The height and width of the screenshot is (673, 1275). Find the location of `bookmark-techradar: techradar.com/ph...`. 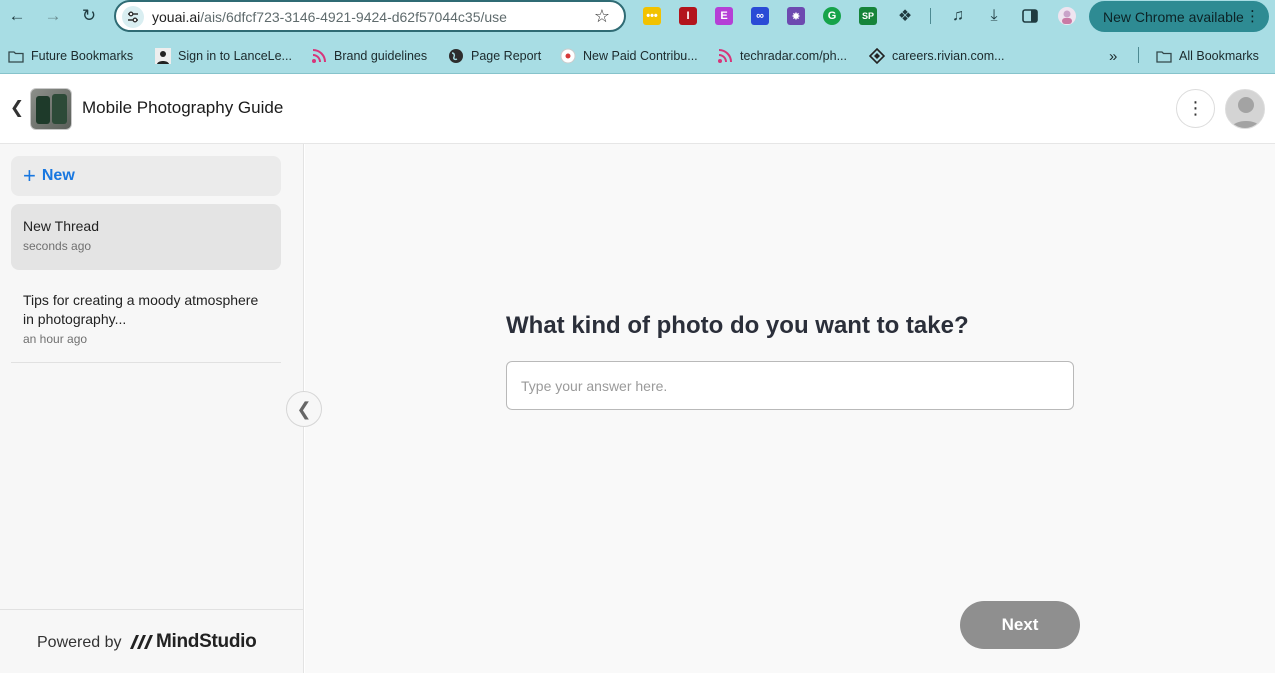

bookmark-techradar: techradar.com/ph... is located at coordinates (782, 56).